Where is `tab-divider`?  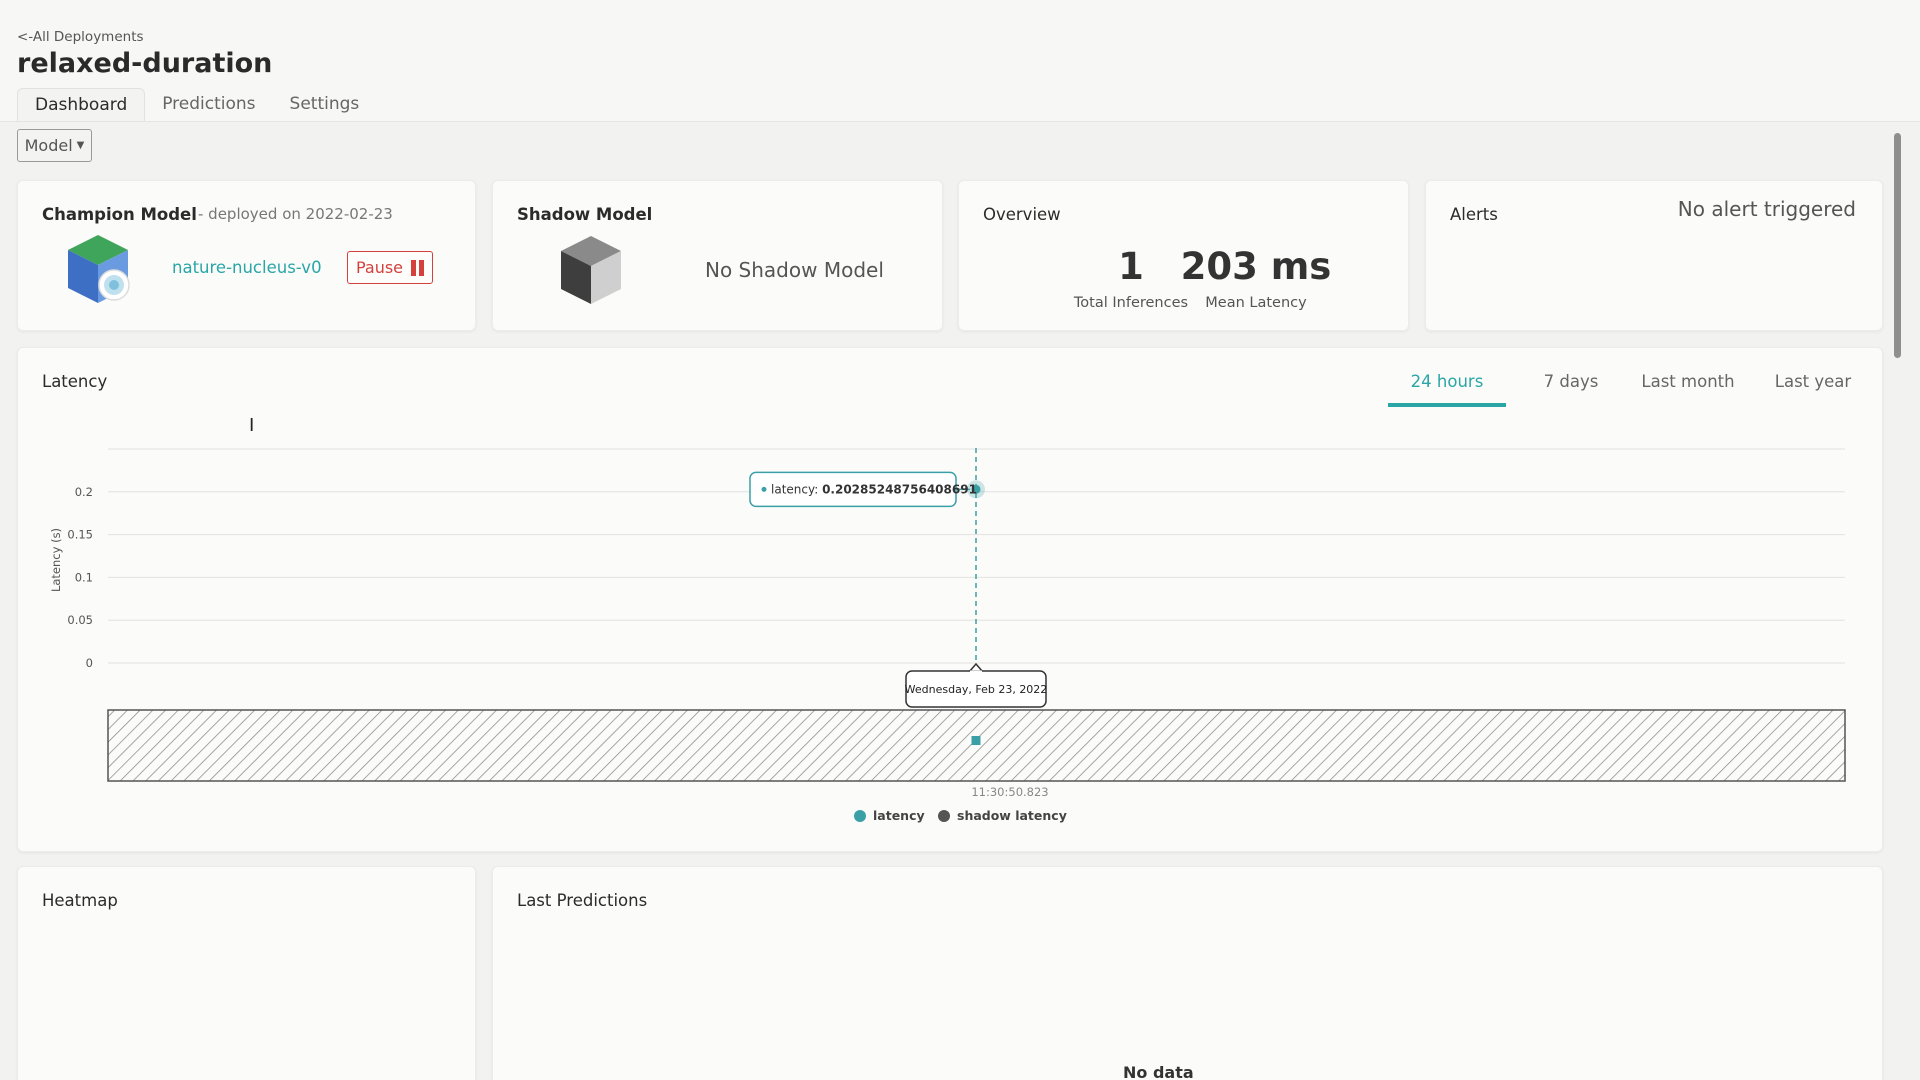 tab-divider is located at coordinates (960, 121).